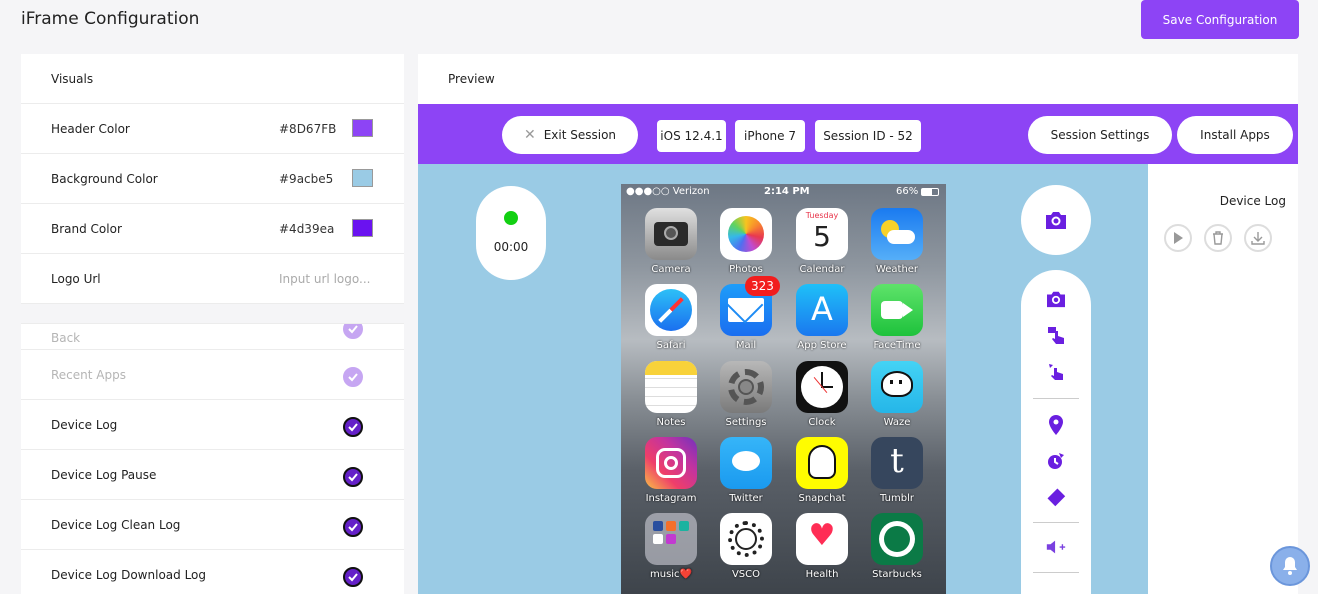  I want to click on app-label: Snapchat, so click(822, 498).